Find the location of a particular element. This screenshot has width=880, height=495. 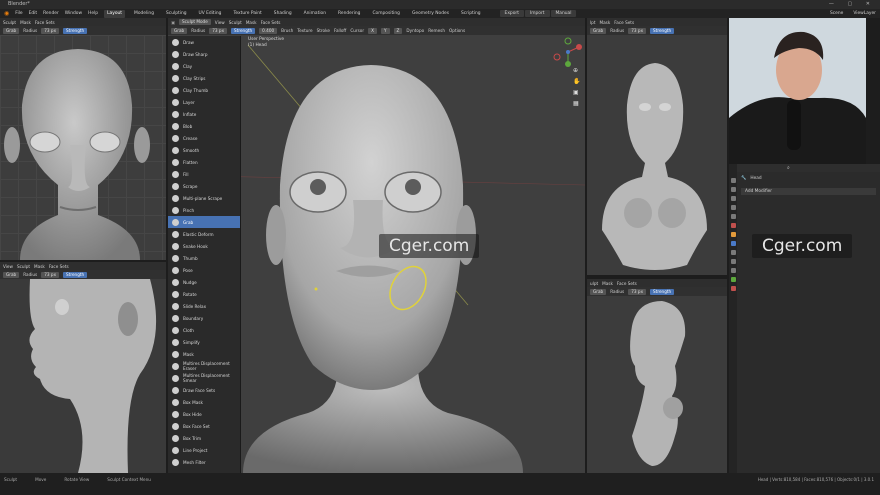

rb-brush-field: Grab is located at coordinates (598, 291).